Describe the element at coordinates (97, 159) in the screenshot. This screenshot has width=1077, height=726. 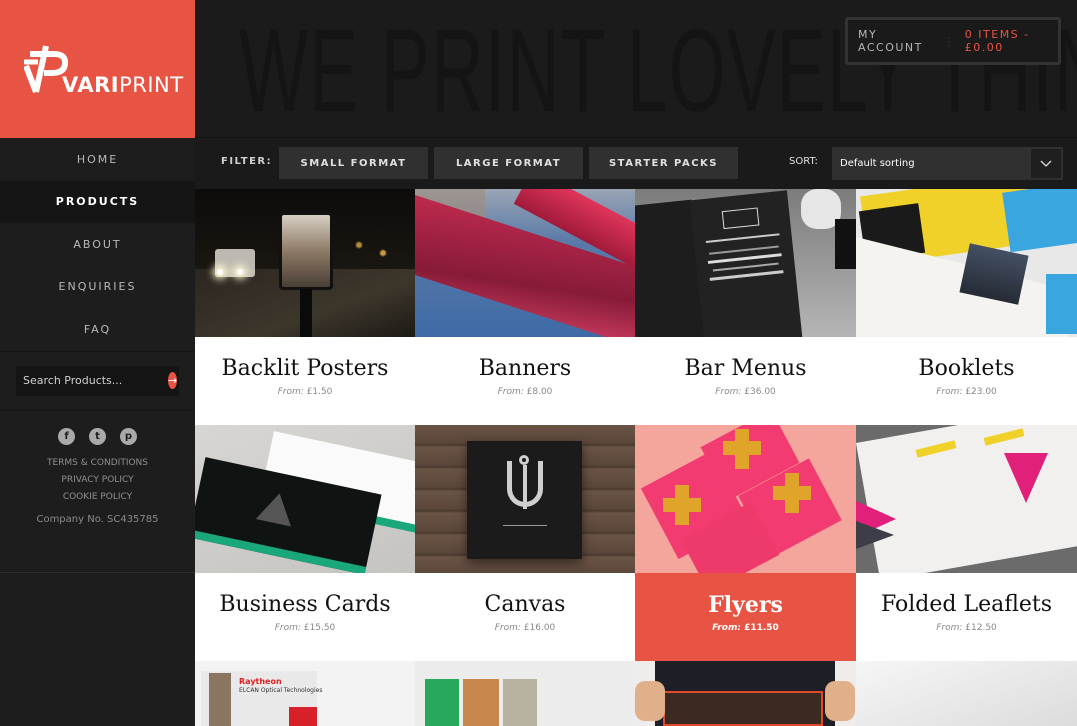
I see `nav-home: HOME` at that location.